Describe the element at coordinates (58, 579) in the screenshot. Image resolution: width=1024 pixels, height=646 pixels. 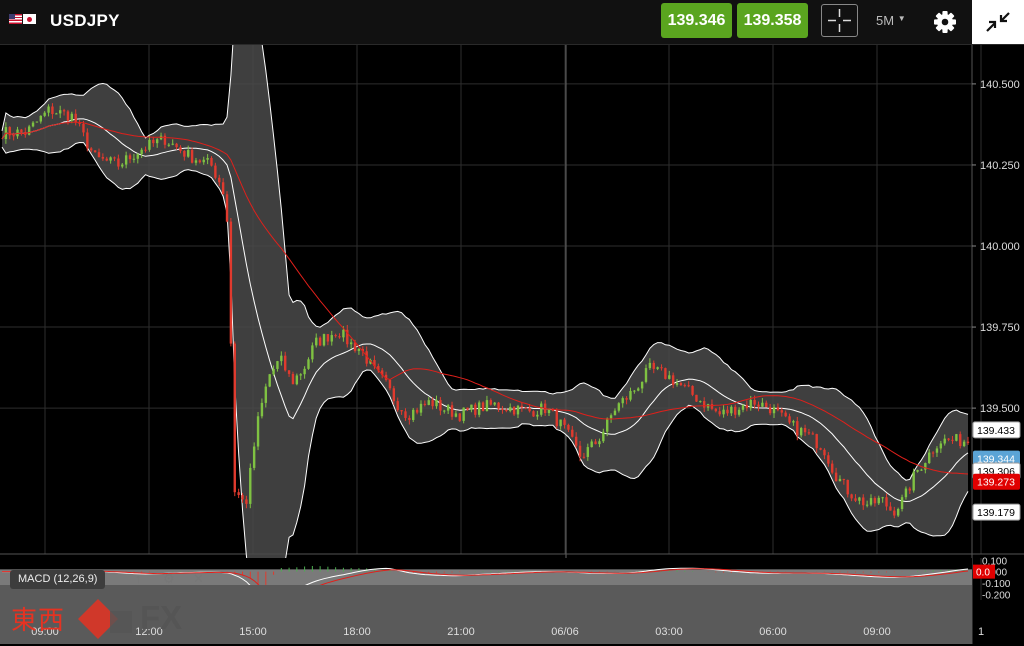
I see `macd-indicator-label: MACD (12,26,9)` at that location.